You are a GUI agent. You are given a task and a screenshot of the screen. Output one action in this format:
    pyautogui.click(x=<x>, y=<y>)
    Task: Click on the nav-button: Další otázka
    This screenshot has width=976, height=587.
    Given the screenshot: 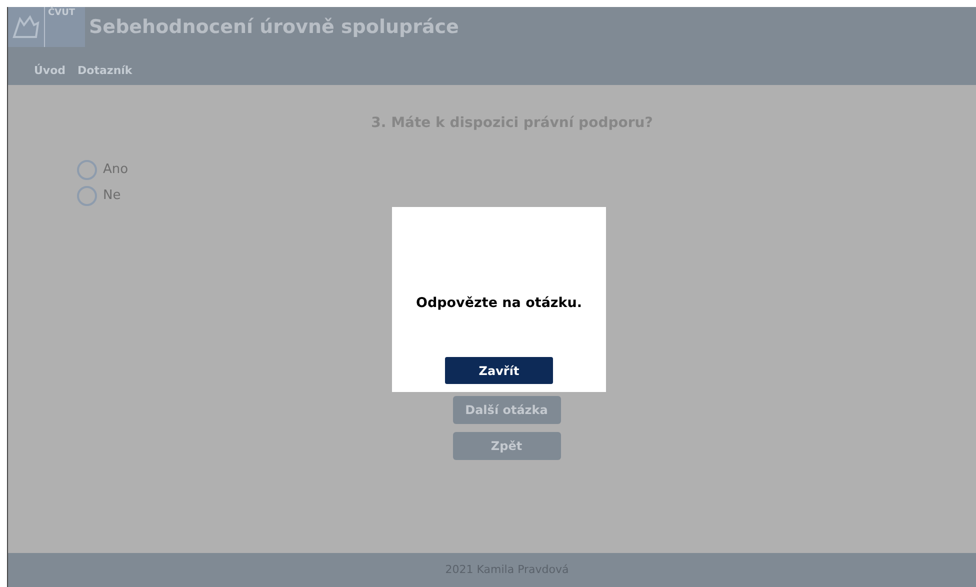 What is the action you would take?
    pyautogui.click(x=506, y=410)
    